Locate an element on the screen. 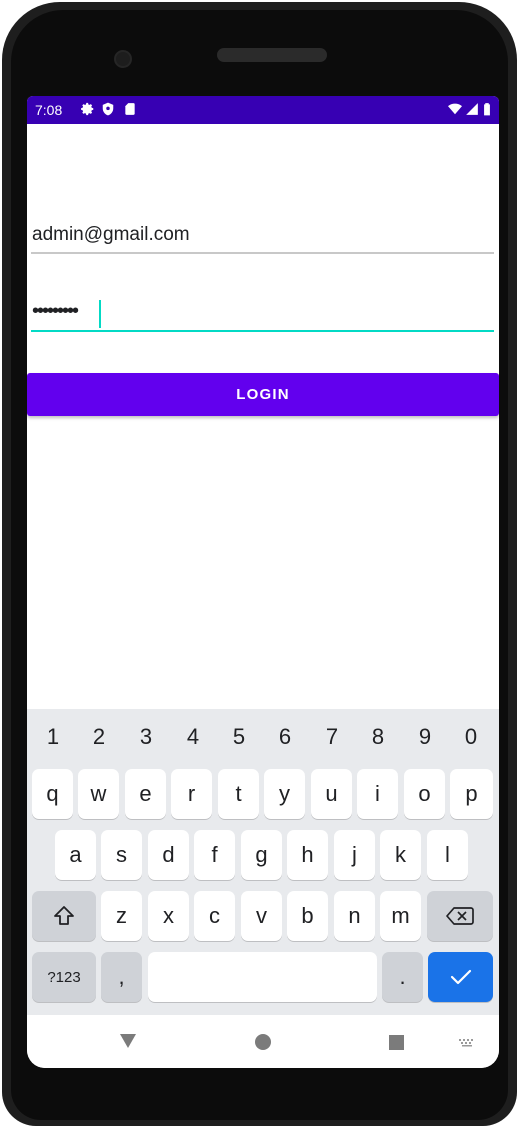  text-cursor is located at coordinates (100, 314).